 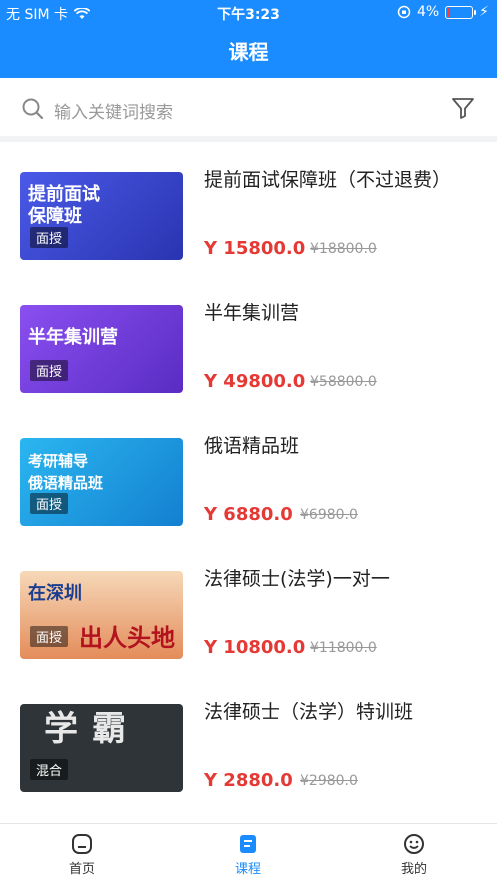 What do you see at coordinates (309, 712) in the screenshot?
I see `course-name: 法律硕士（法学）特训班` at bounding box center [309, 712].